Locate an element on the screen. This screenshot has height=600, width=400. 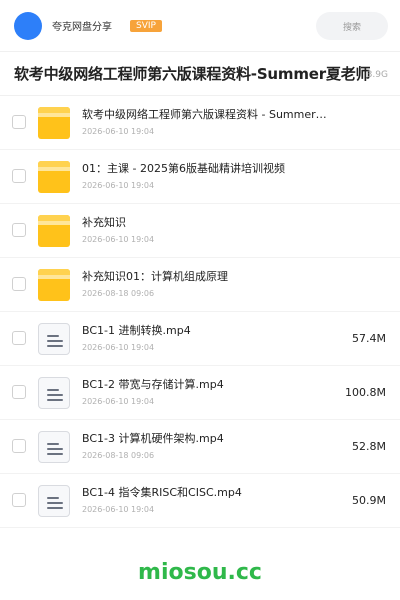
file-row: 补充知识01：计算机组成原理 2026-08-18 09:06 is located at coordinates (200, 285).